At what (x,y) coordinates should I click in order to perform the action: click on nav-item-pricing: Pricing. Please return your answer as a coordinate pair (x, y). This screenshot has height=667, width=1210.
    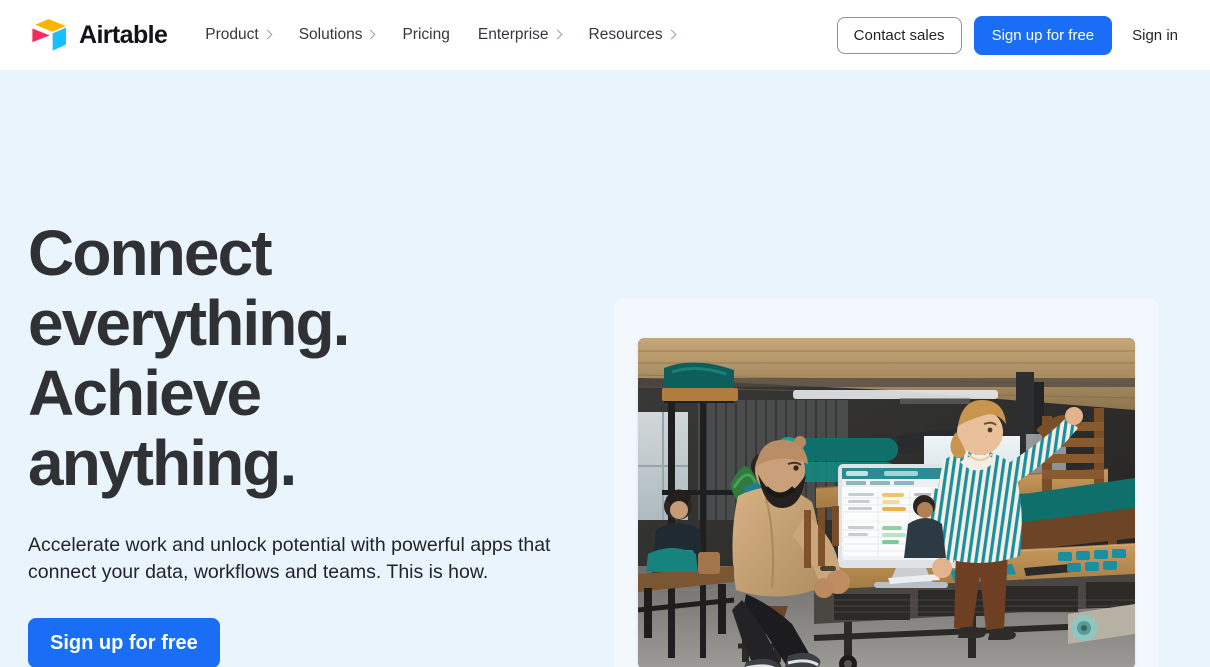
    Looking at the image, I should click on (425, 35).